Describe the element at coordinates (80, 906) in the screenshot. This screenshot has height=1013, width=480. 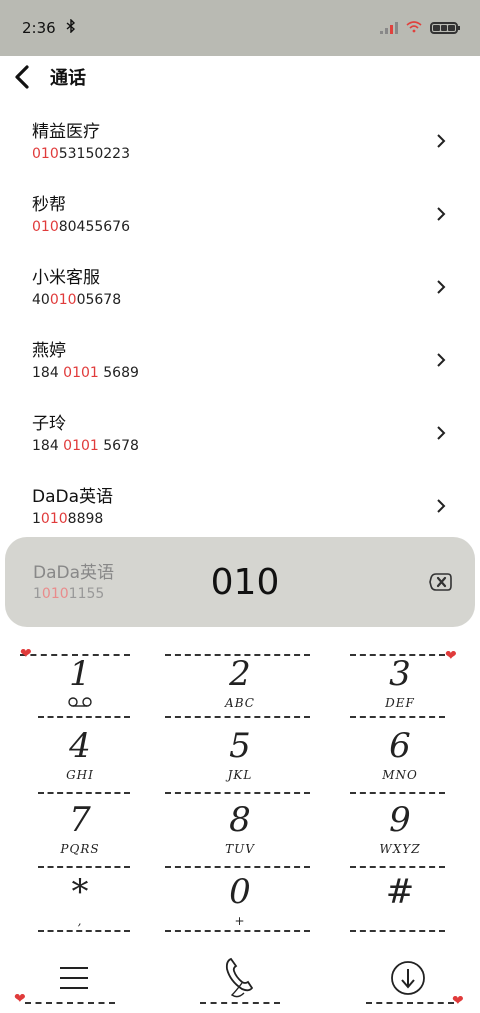
I see `key-star: *,` at that location.